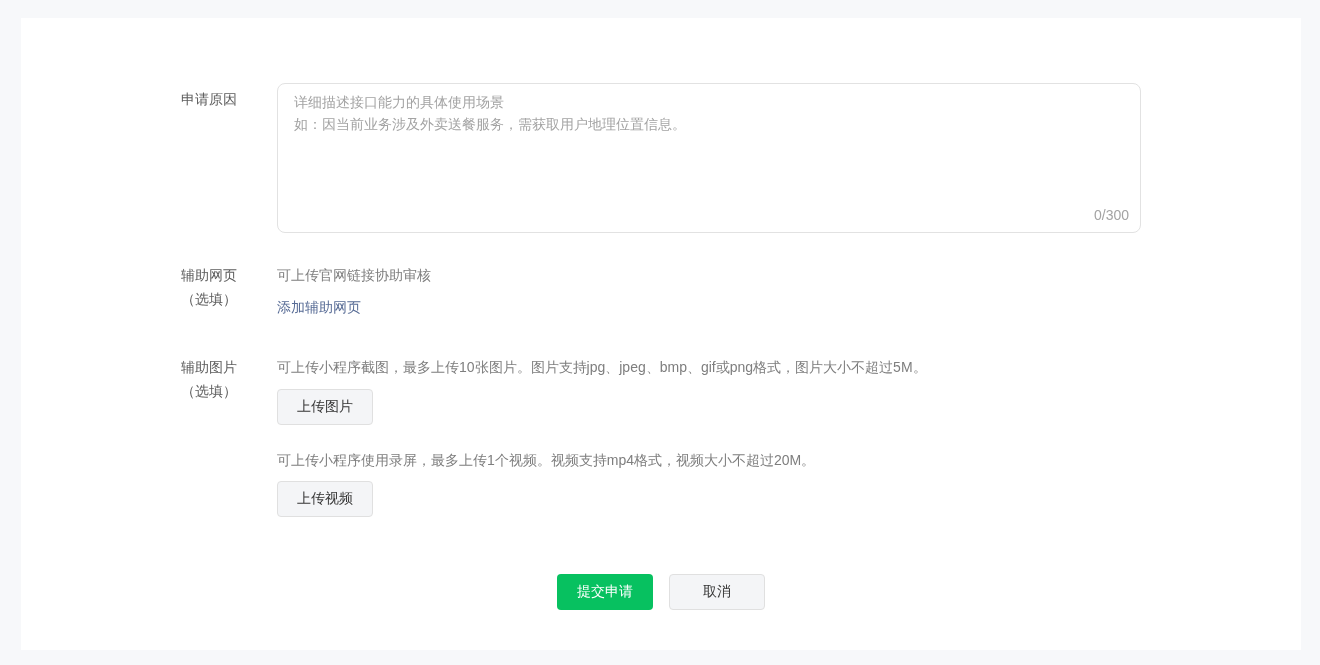 The height and width of the screenshot is (665, 1320). Describe the element at coordinates (602, 367) in the screenshot. I see `hint-text: 可上传小程序截图，最多上传10张图片。图片支持jpg、jpeg、bmp、gif或png格式，图片大小不超过5M。` at that location.